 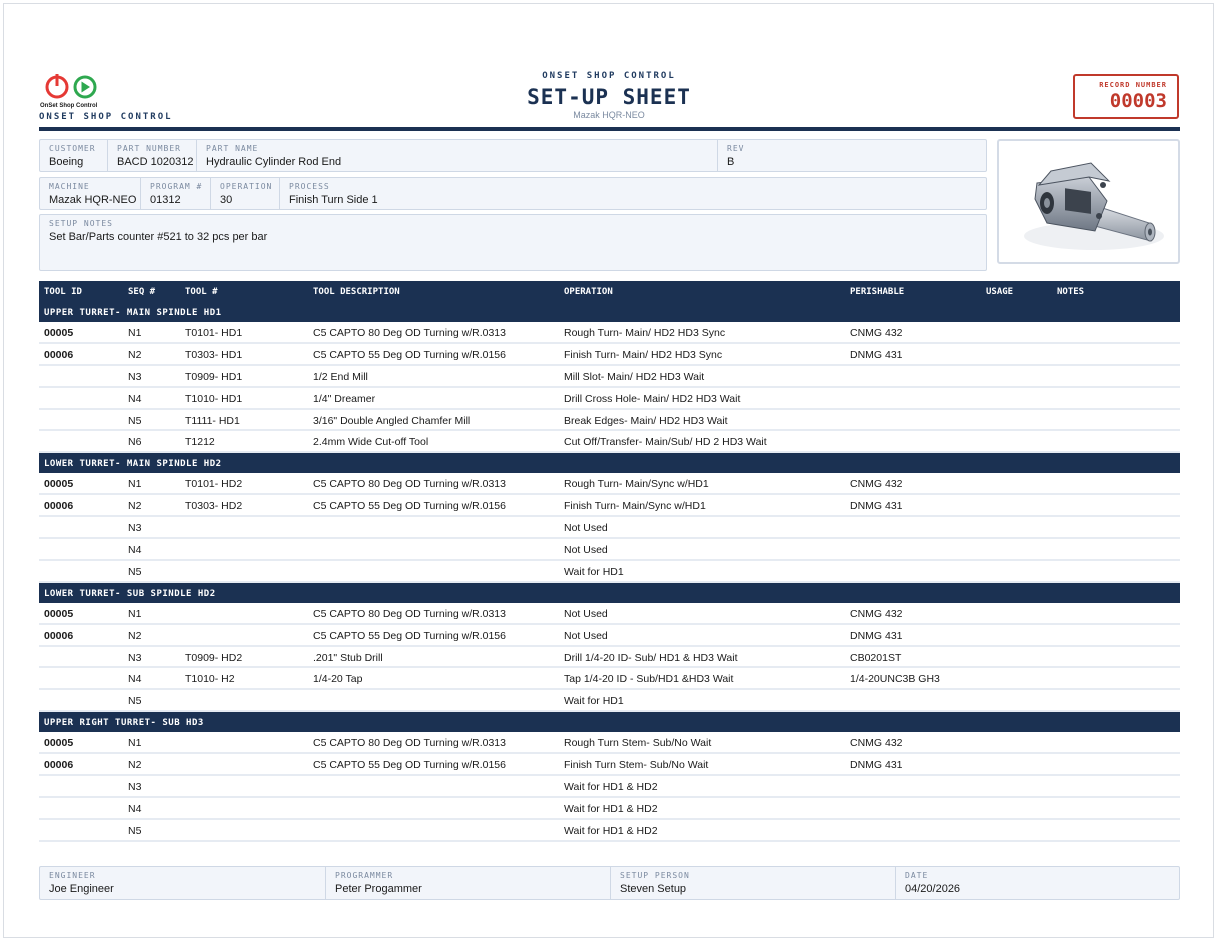 I want to click on part-number-value: BACD 1020312, so click(x=155, y=162).